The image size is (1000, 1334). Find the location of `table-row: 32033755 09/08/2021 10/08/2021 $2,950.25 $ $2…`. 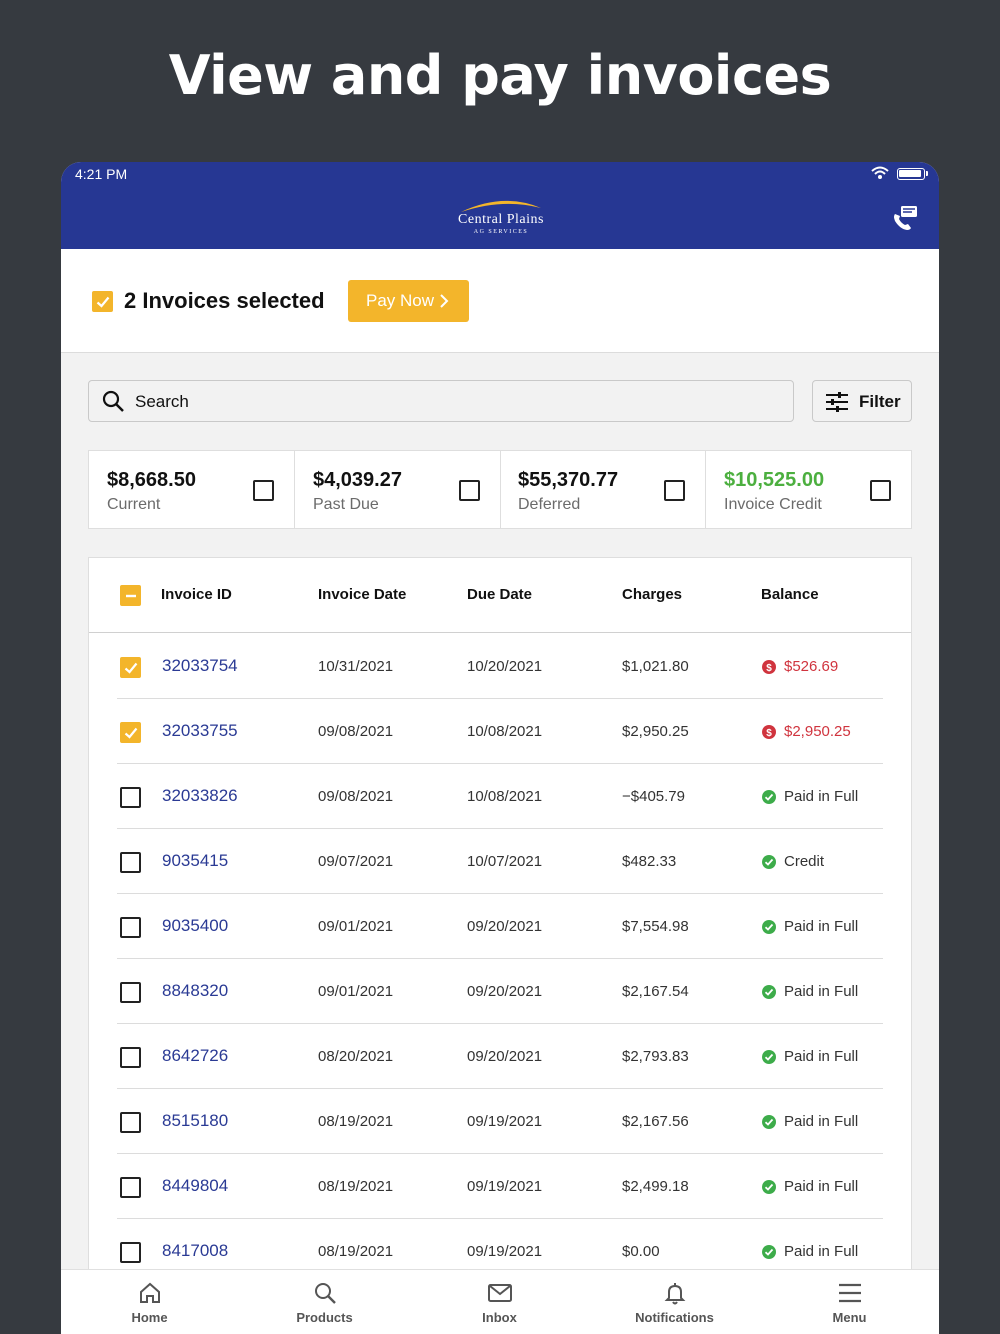

table-row: 32033755 09/08/2021 10/08/2021 $2,950.25 $ $2… is located at coordinates (500, 731).